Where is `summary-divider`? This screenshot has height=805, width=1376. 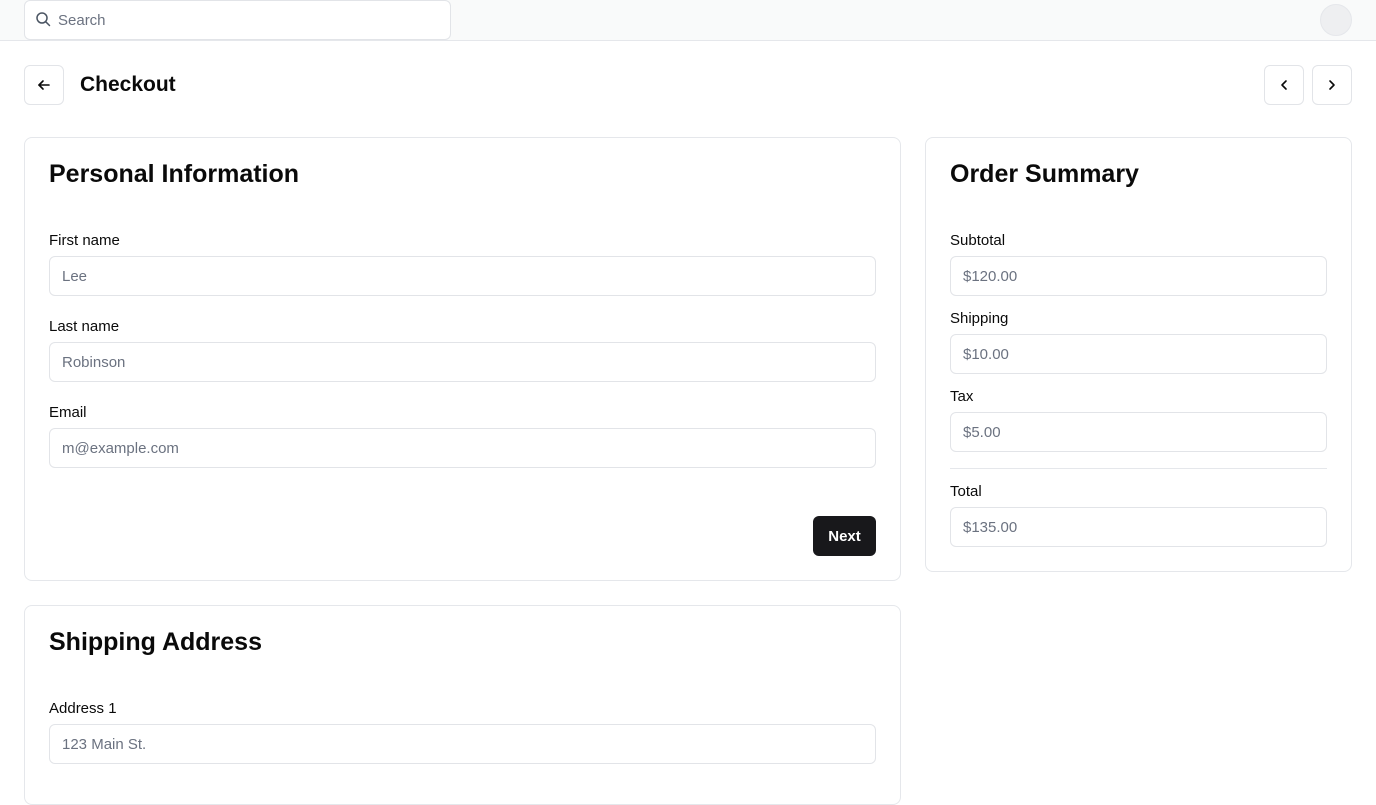
summary-divider is located at coordinates (1138, 468).